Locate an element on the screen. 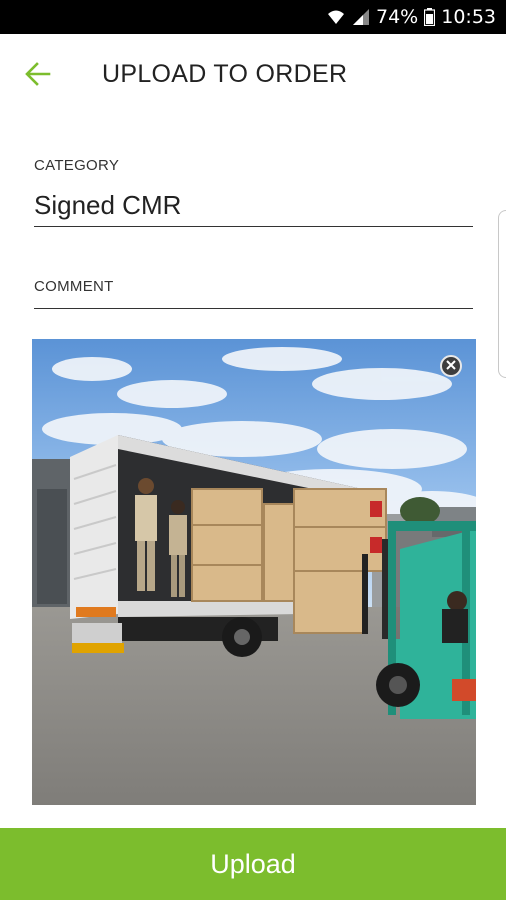 The height and width of the screenshot is (900, 506). app-bar: UPLOAD TO ORDER is located at coordinates (253, 74).